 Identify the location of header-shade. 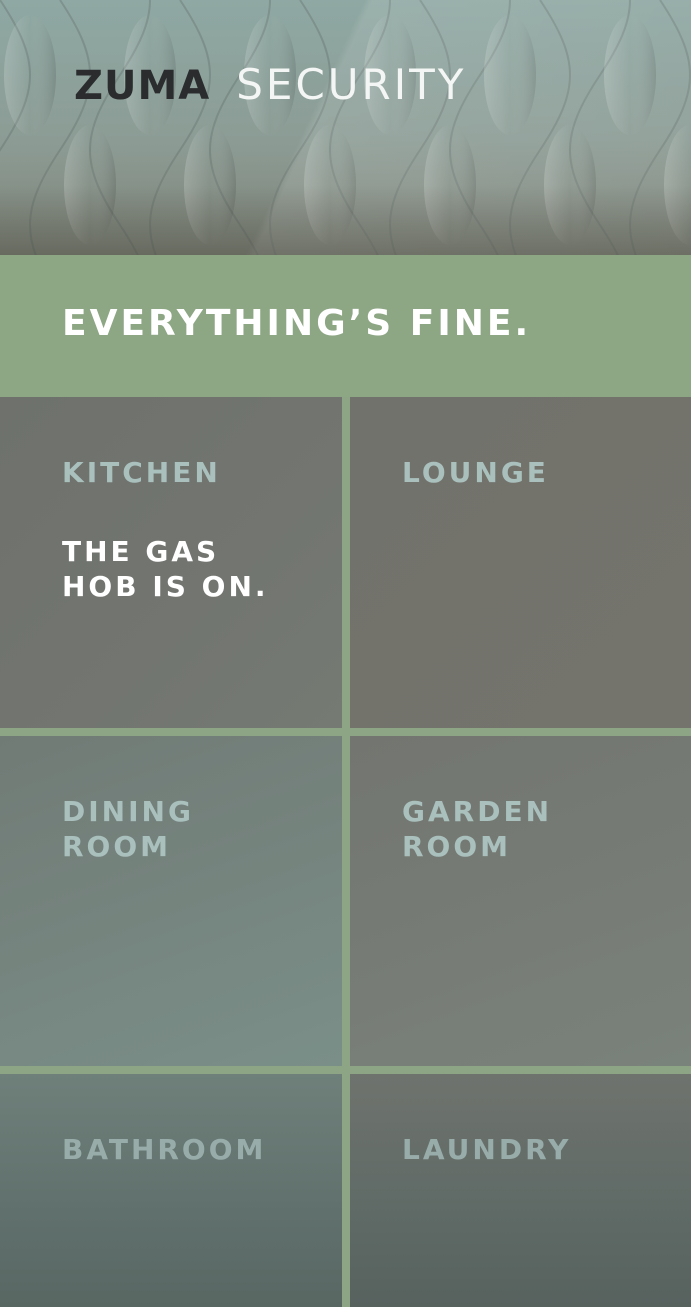
(345, 220).